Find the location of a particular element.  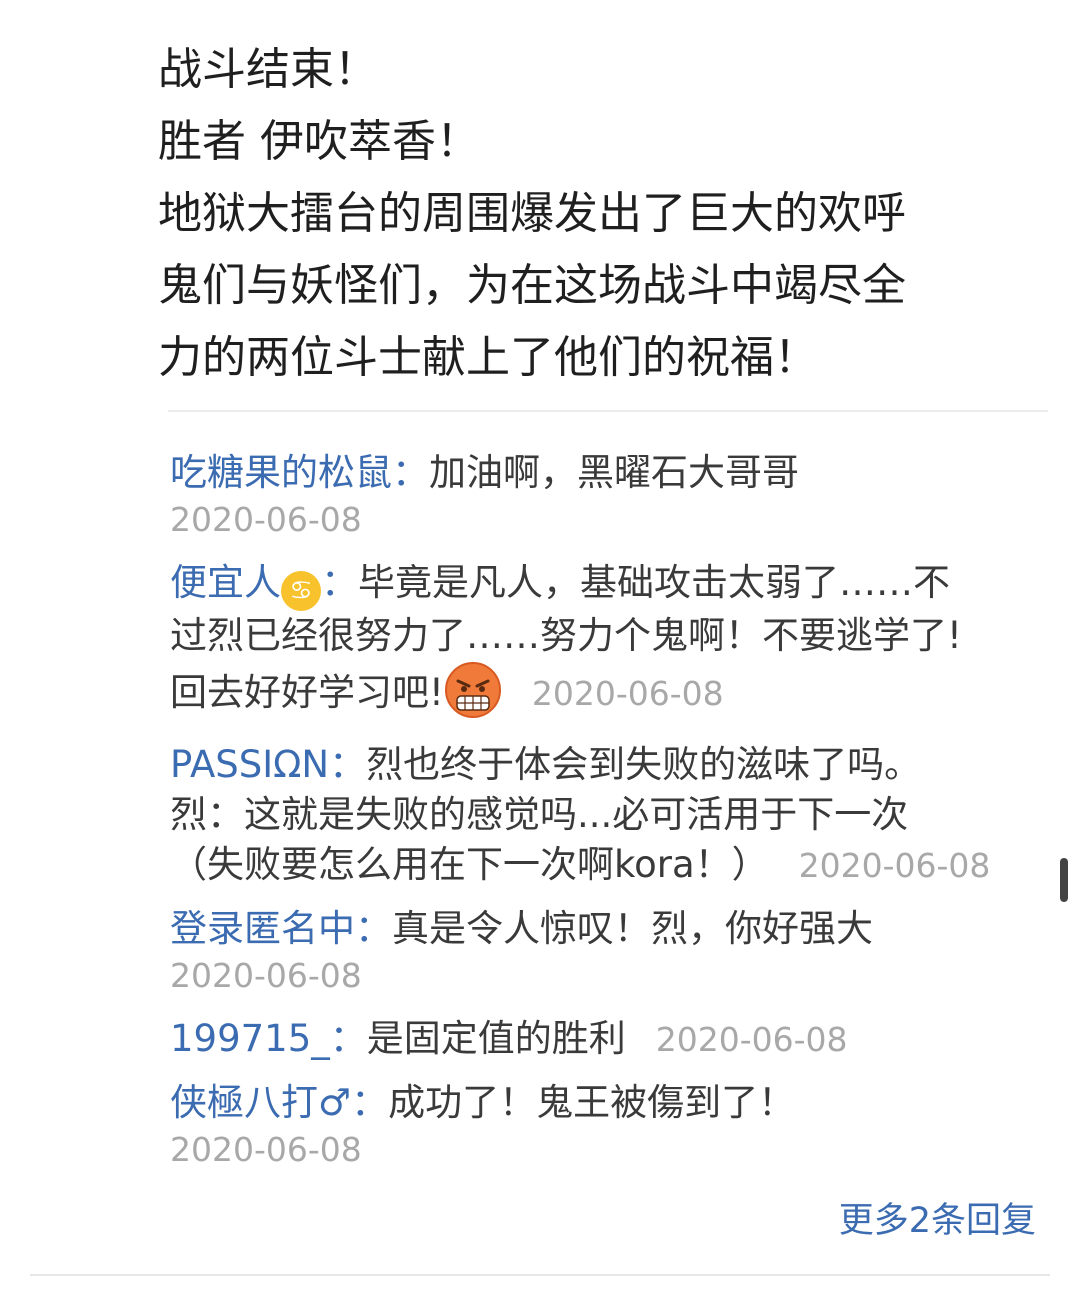

post-bottom-divider is located at coordinates (540, 1275).